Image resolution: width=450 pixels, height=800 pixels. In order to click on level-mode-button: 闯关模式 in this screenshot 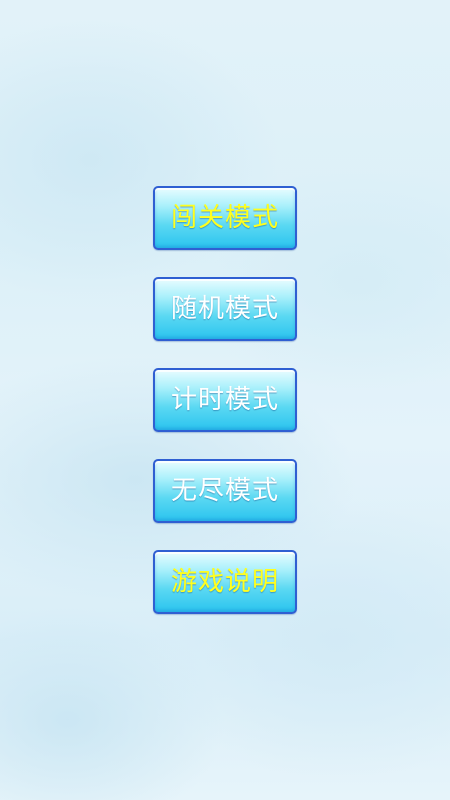, I will do `click(225, 218)`.